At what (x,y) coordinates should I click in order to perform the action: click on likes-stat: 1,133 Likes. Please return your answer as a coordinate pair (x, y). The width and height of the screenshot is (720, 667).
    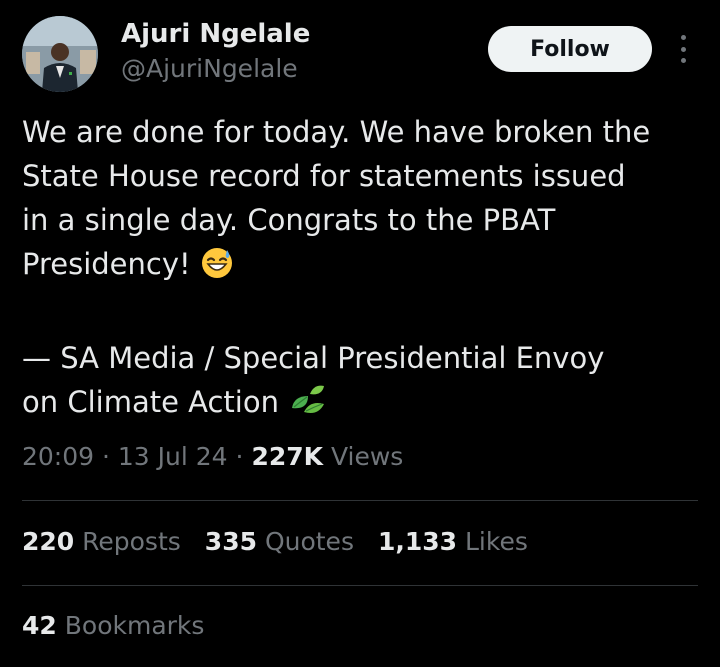
    Looking at the image, I should click on (453, 541).